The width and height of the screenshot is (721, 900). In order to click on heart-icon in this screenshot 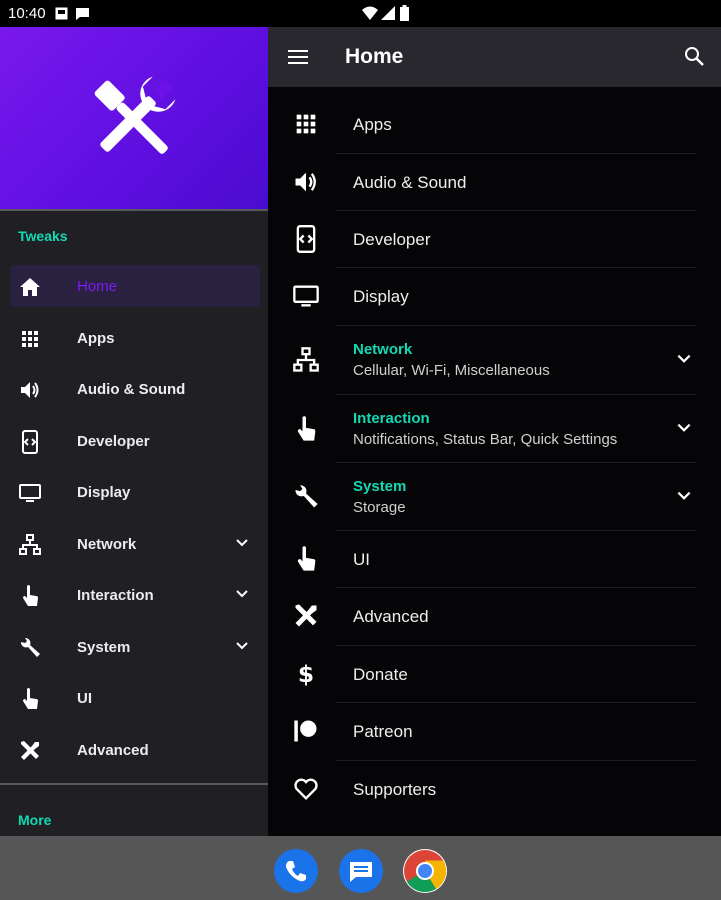, I will do `click(306, 789)`.